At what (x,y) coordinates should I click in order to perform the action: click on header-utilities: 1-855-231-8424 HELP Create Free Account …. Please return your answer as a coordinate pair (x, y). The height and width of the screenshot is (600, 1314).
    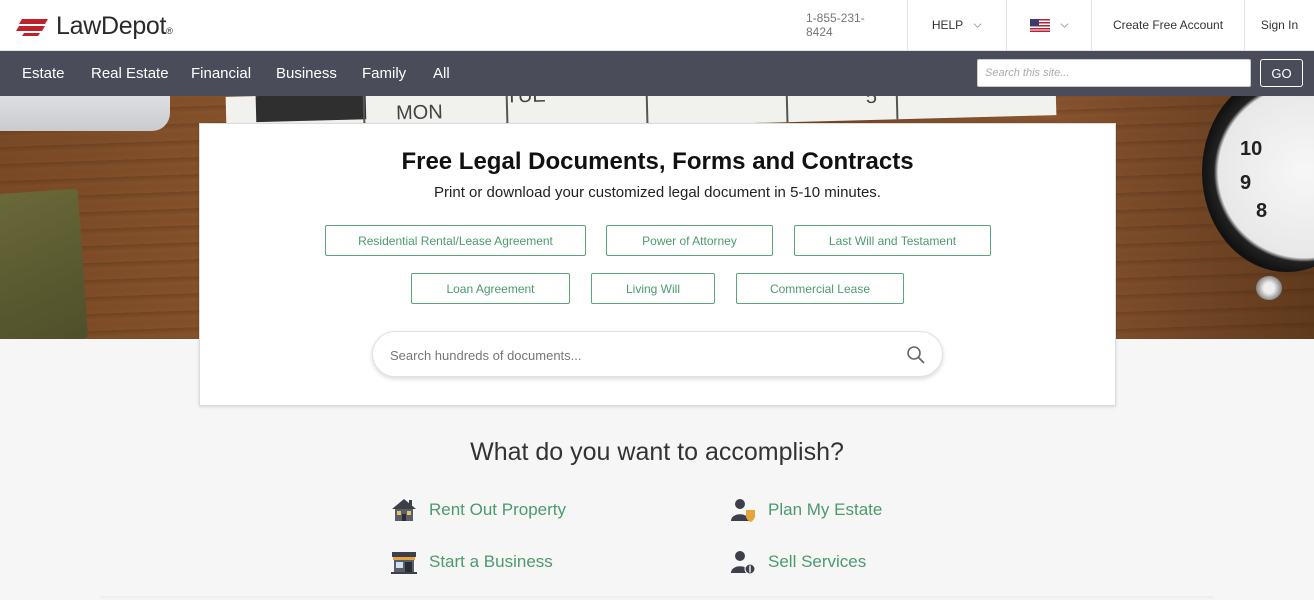
    Looking at the image, I should click on (1049, 25).